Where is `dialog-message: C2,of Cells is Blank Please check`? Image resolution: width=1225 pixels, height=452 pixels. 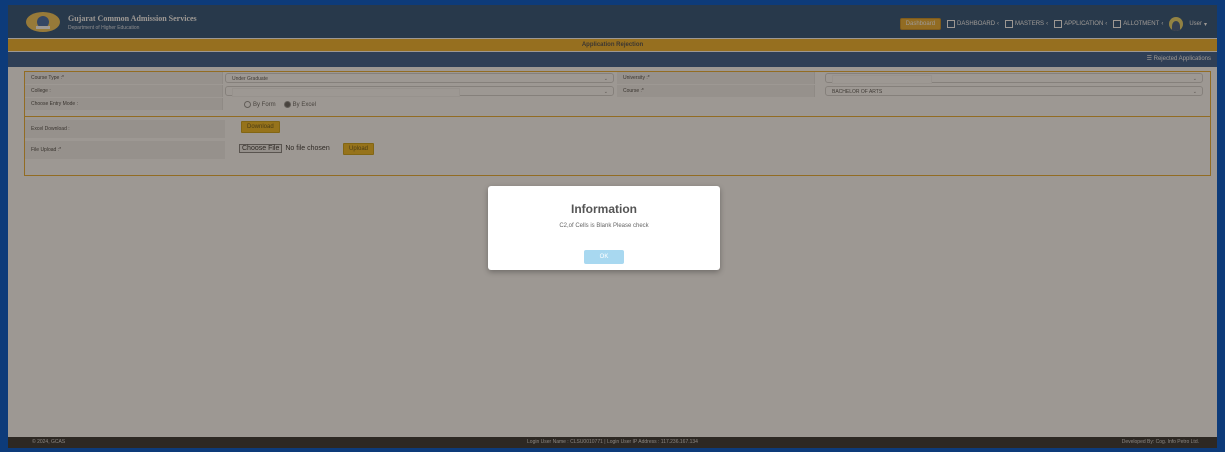 dialog-message: C2,of Cells is Blank Please check is located at coordinates (604, 226).